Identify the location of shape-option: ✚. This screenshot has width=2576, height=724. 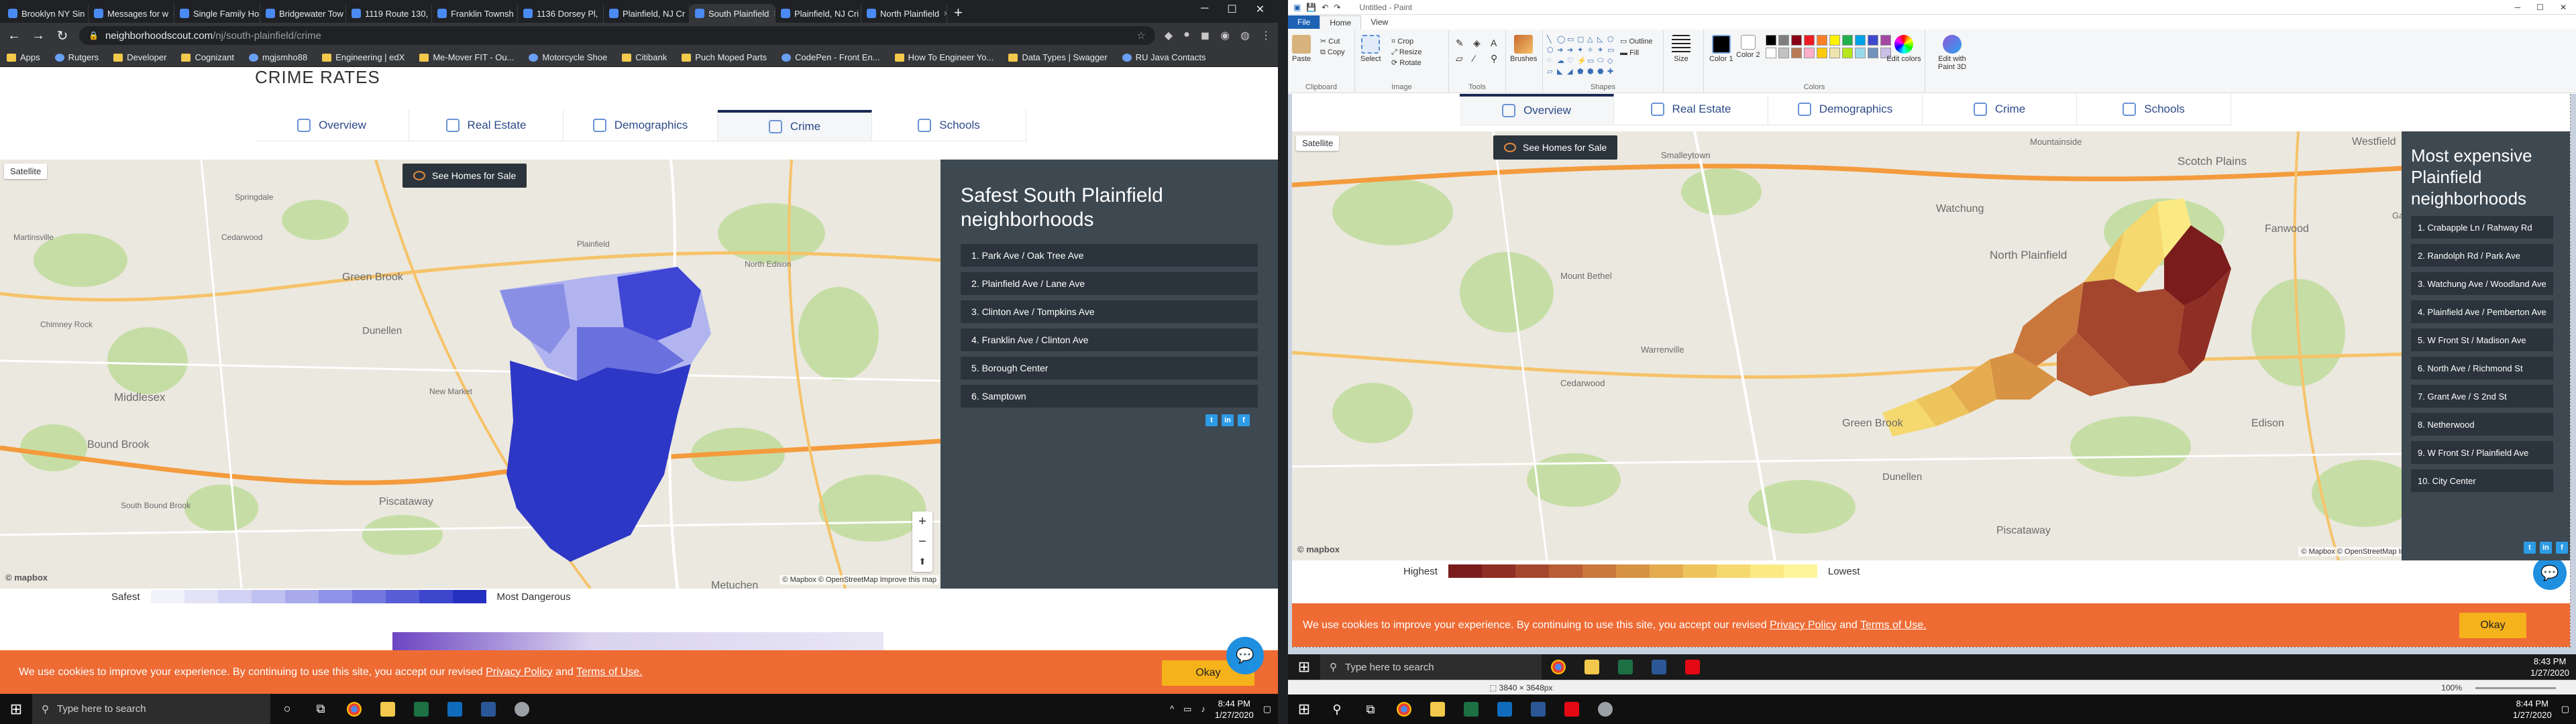
(1611, 71).